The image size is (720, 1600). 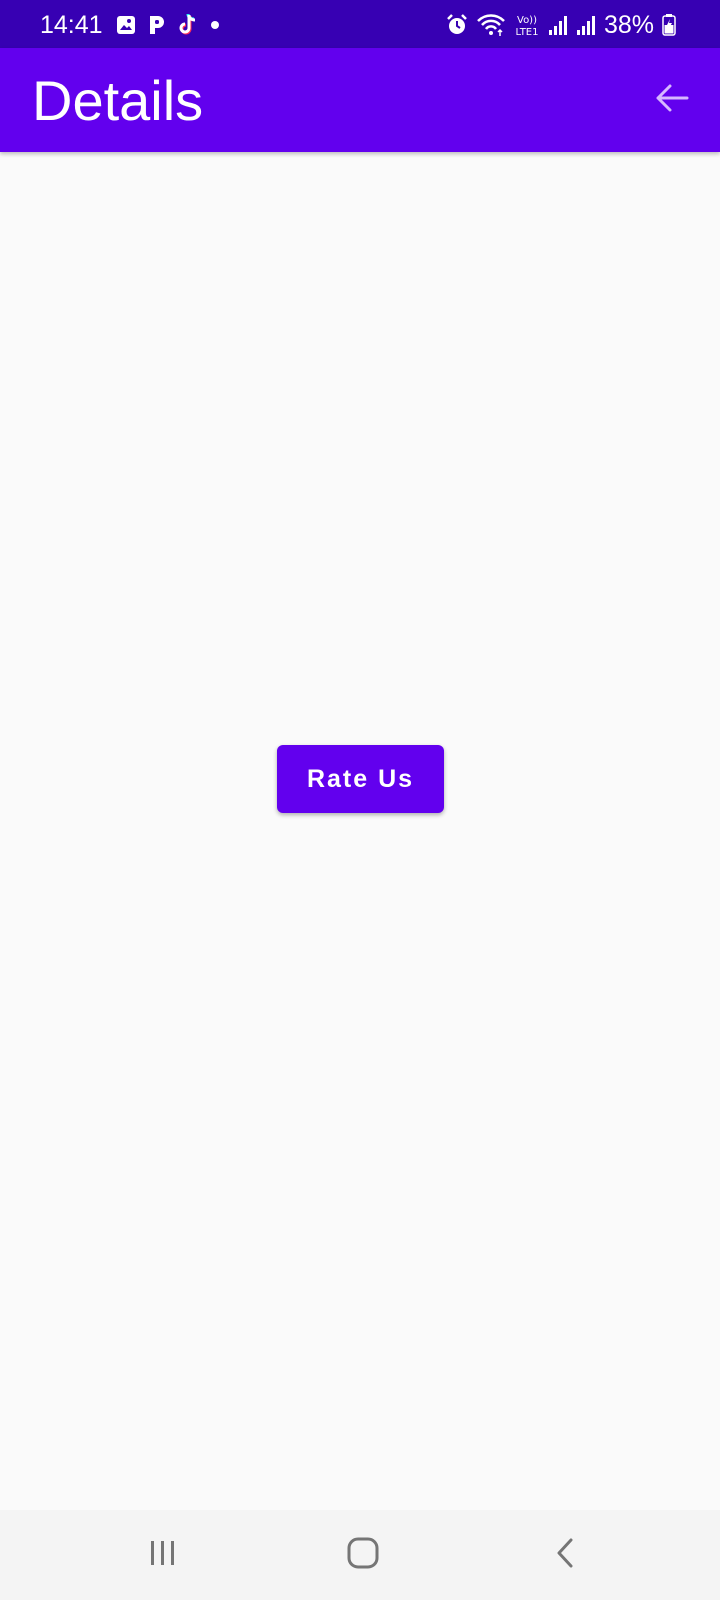 I want to click on gallery-icon, so click(x=126, y=25).